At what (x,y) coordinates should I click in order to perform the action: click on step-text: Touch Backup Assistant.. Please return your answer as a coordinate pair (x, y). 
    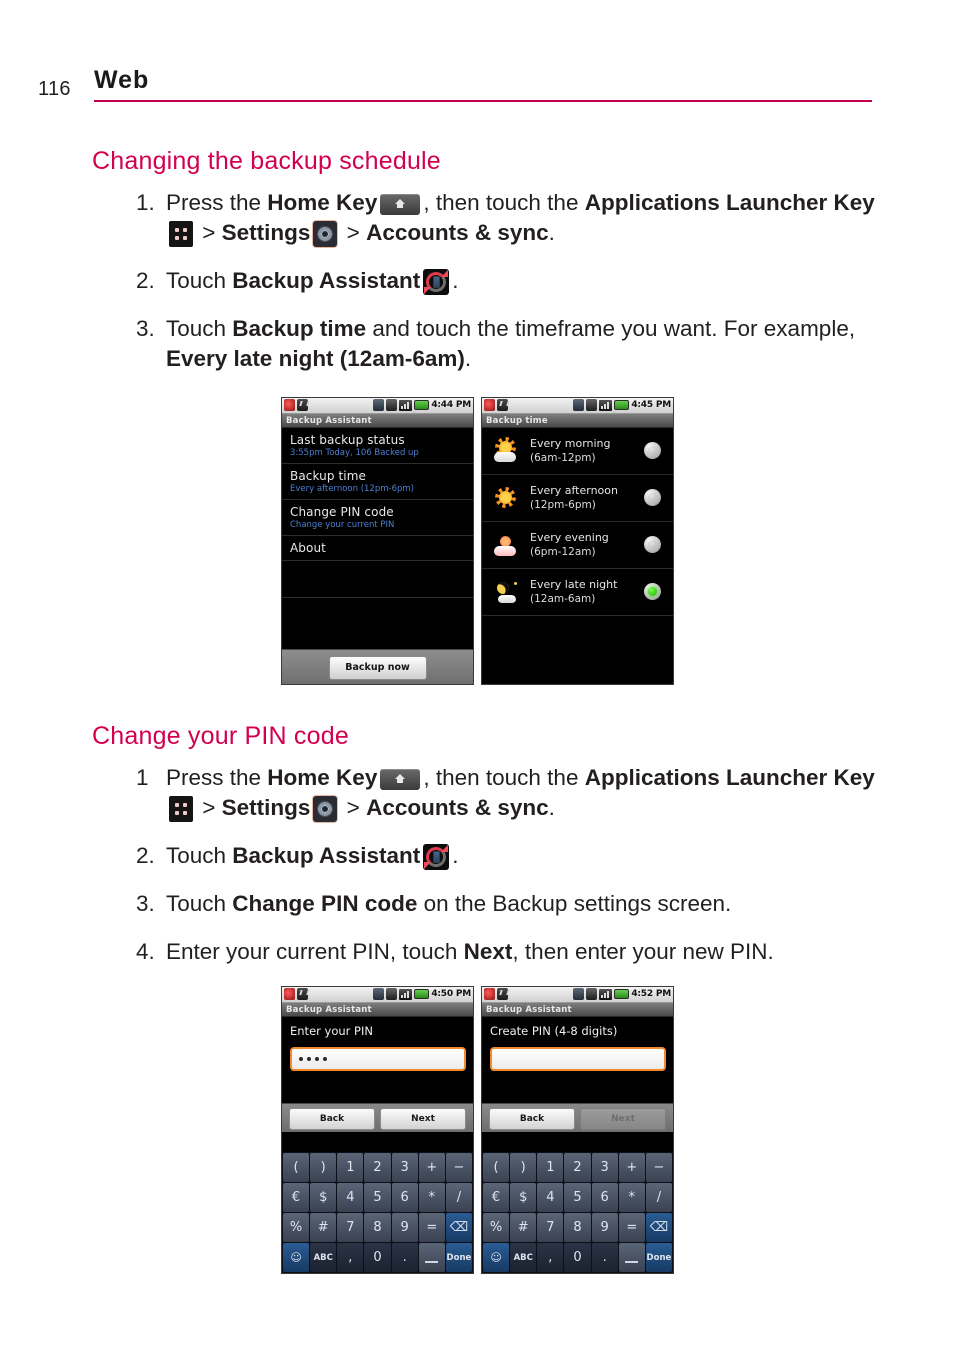
    Looking at the image, I should click on (312, 281).